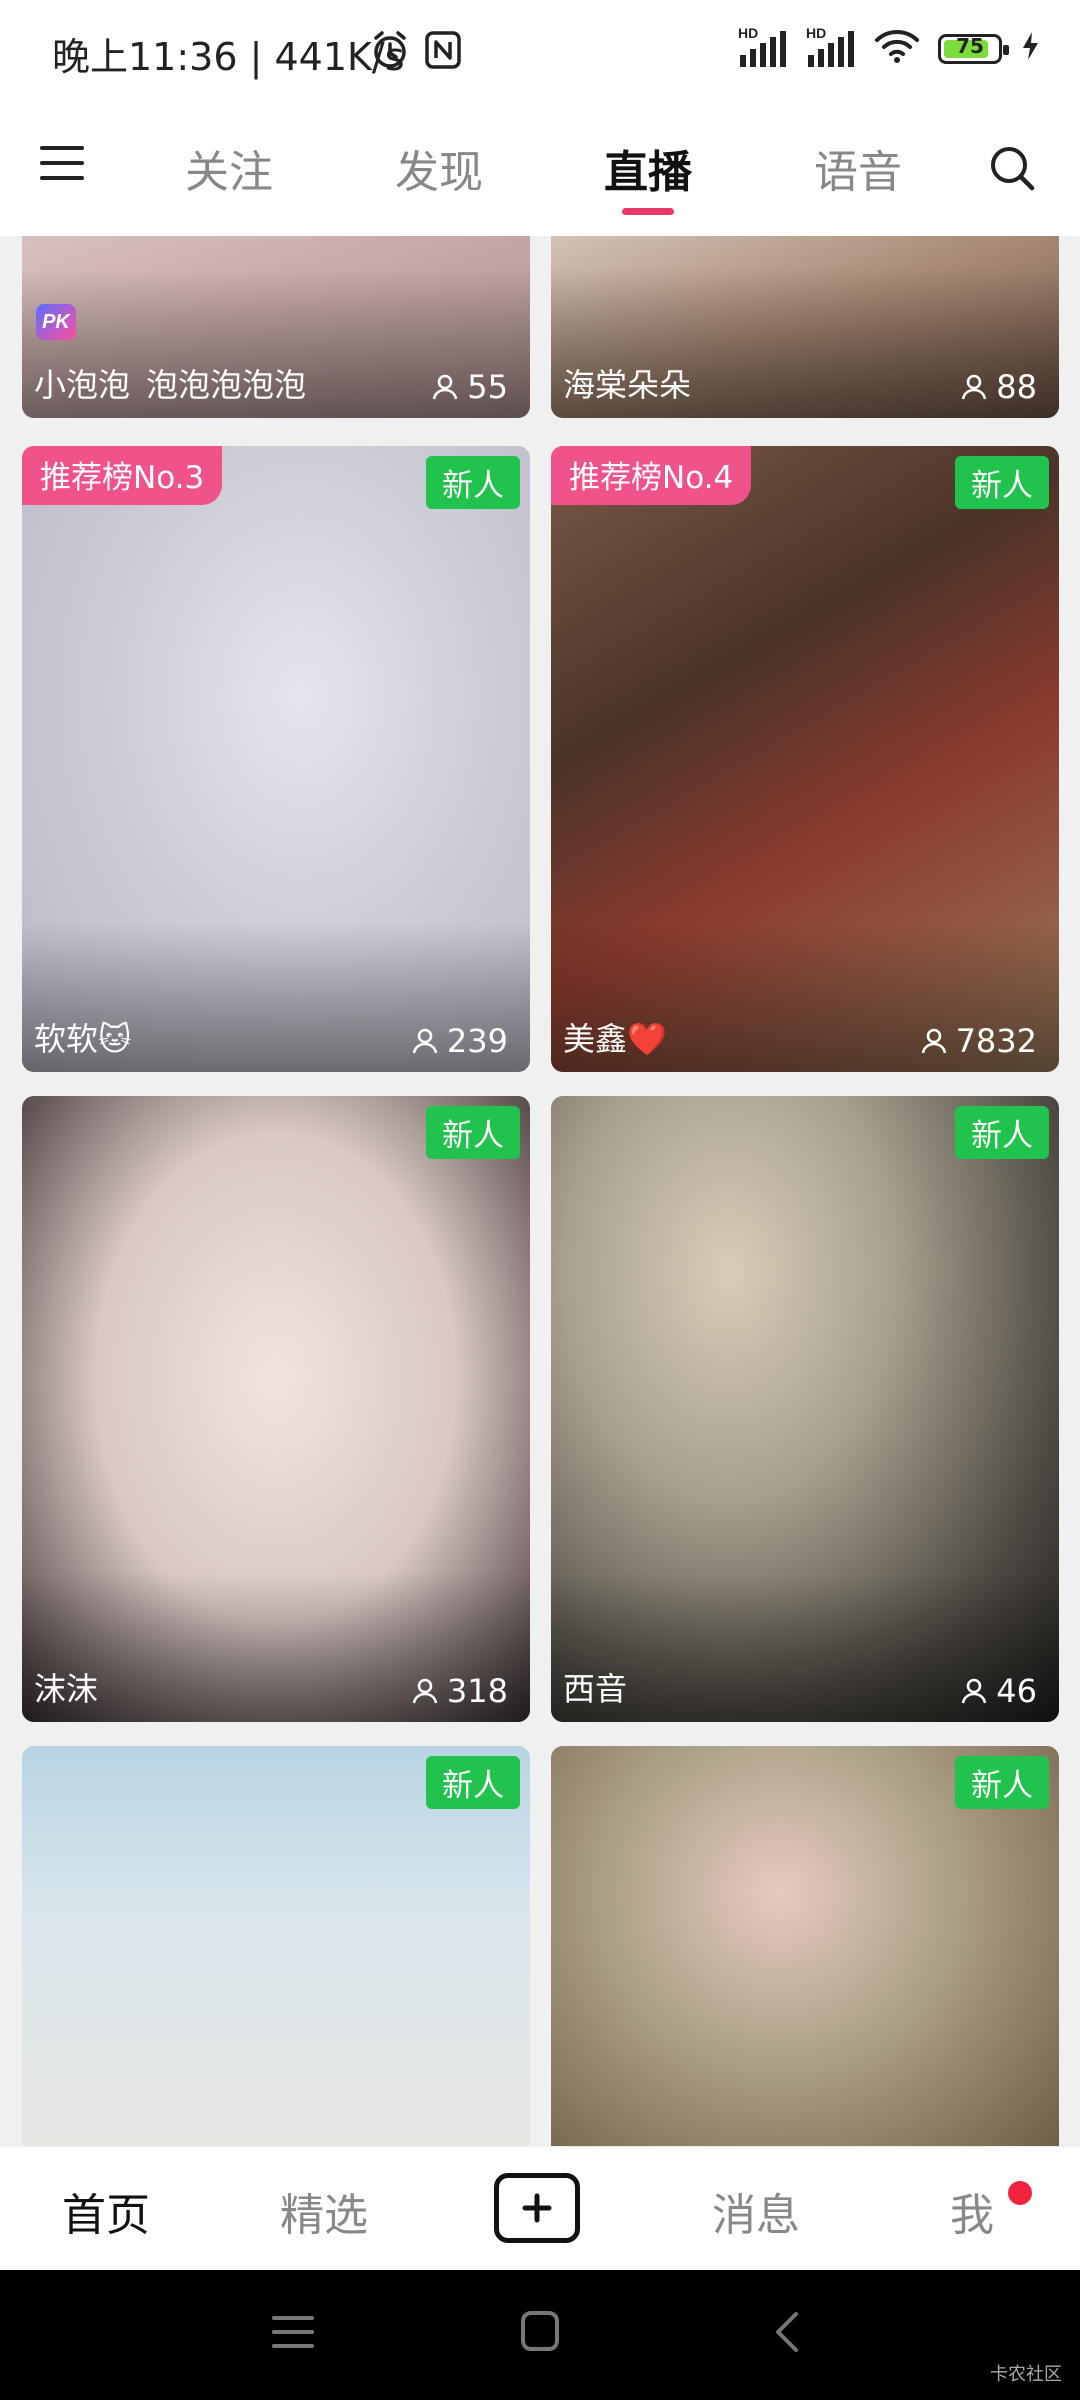  I want to click on tab-following: 关注, so click(229, 168).